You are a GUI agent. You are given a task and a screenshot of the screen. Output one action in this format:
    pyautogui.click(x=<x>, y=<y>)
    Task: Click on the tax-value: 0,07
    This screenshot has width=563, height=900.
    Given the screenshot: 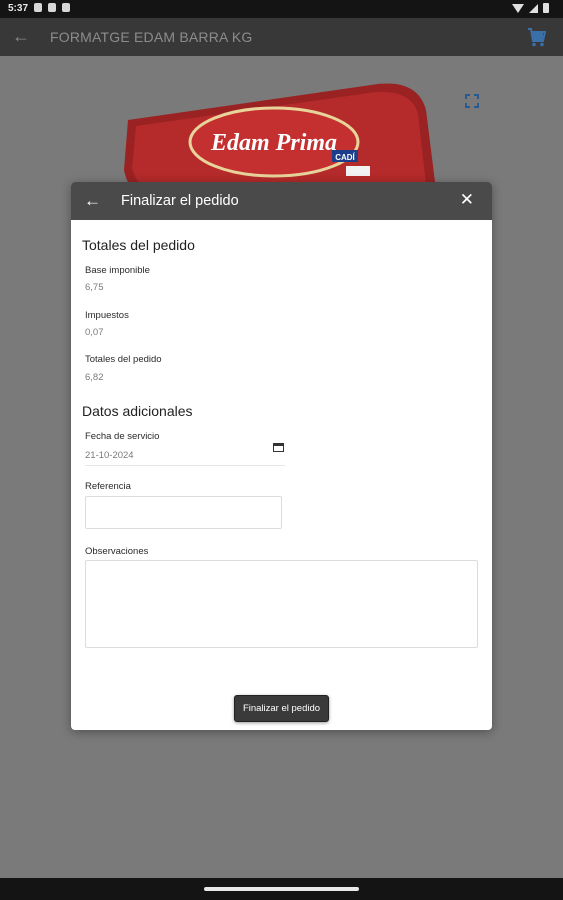 What is the action you would take?
    pyautogui.click(x=94, y=332)
    